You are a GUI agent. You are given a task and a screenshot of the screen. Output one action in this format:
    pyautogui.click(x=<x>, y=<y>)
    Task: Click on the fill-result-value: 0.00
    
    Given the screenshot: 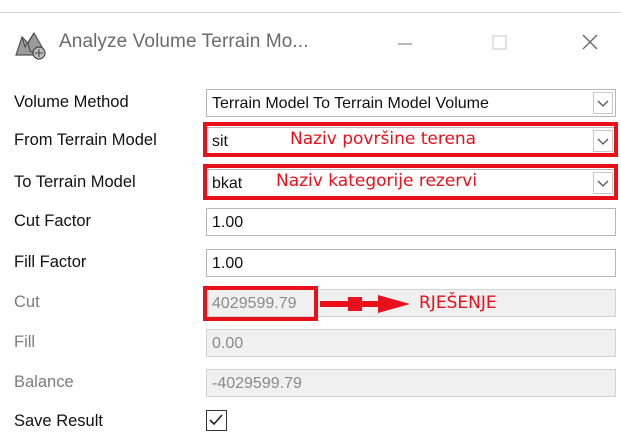 What is the action you would take?
    pyautogui.click(x=228, y=343)
    